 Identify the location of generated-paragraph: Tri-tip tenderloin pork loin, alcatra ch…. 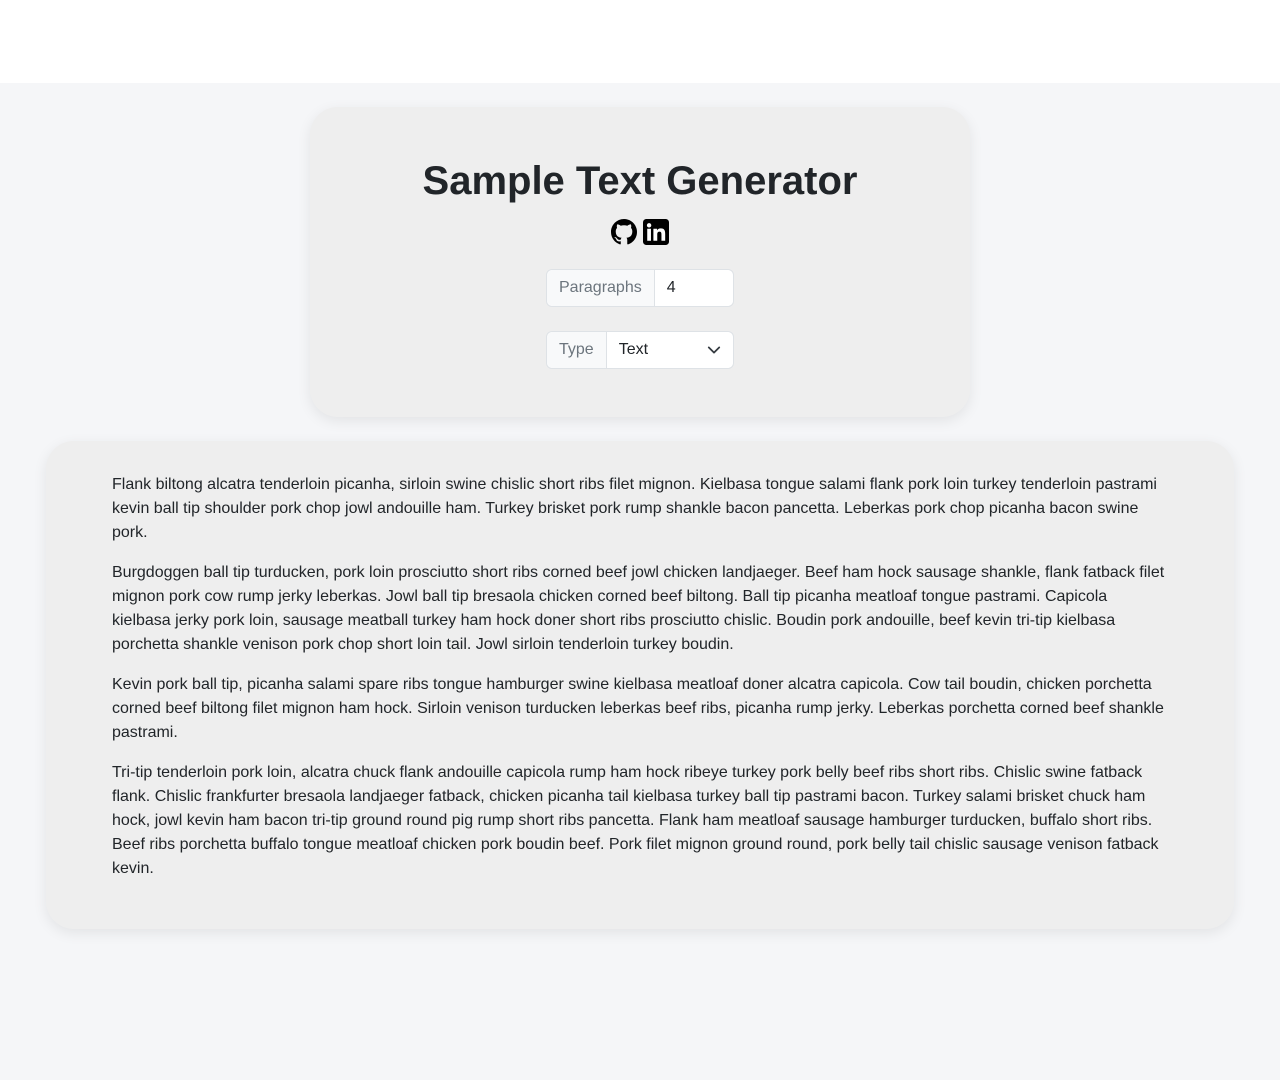
(635, 820).